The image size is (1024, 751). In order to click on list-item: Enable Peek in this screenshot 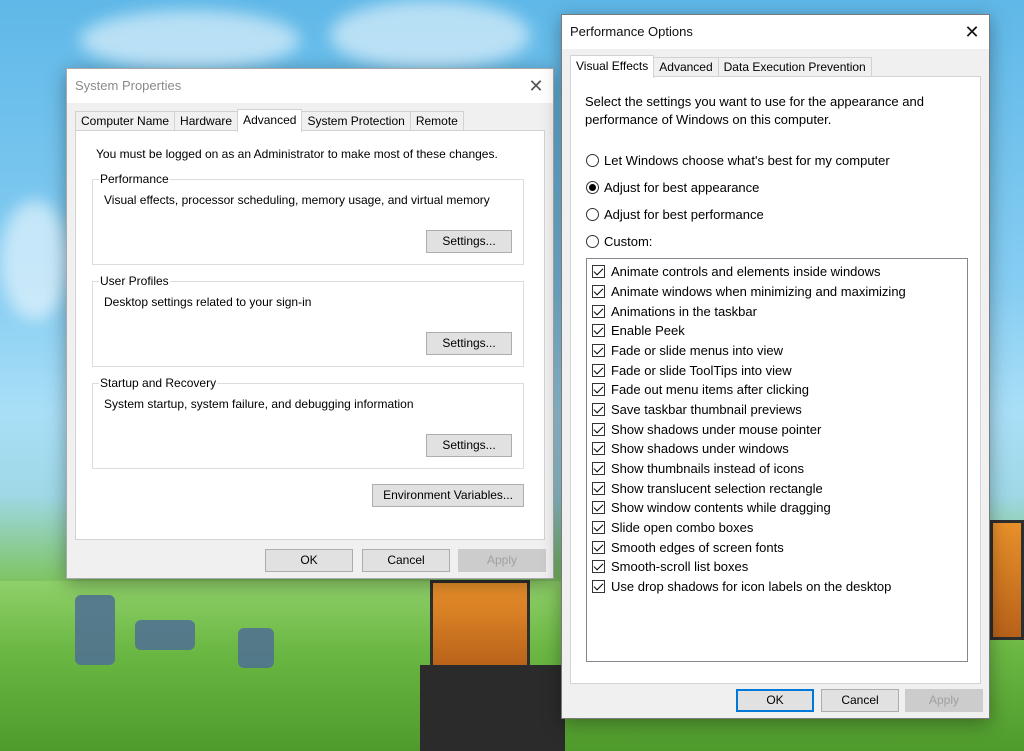, I will do `click(638, 330)`.